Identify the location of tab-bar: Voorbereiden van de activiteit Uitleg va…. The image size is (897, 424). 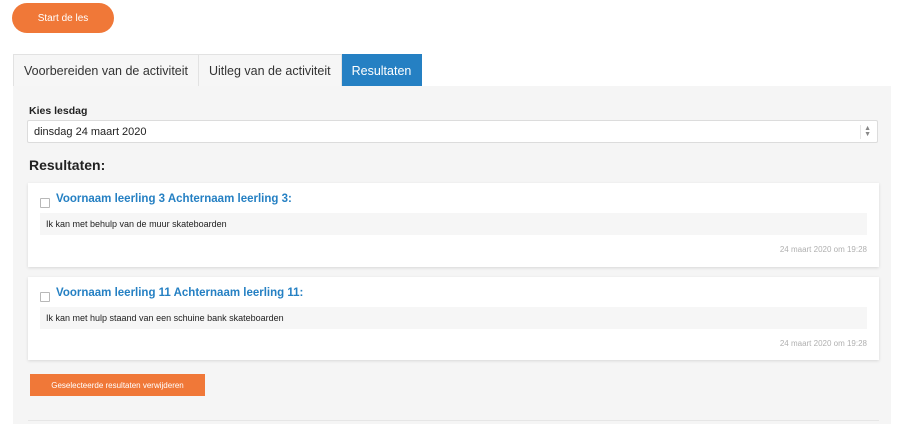
(218, 73).